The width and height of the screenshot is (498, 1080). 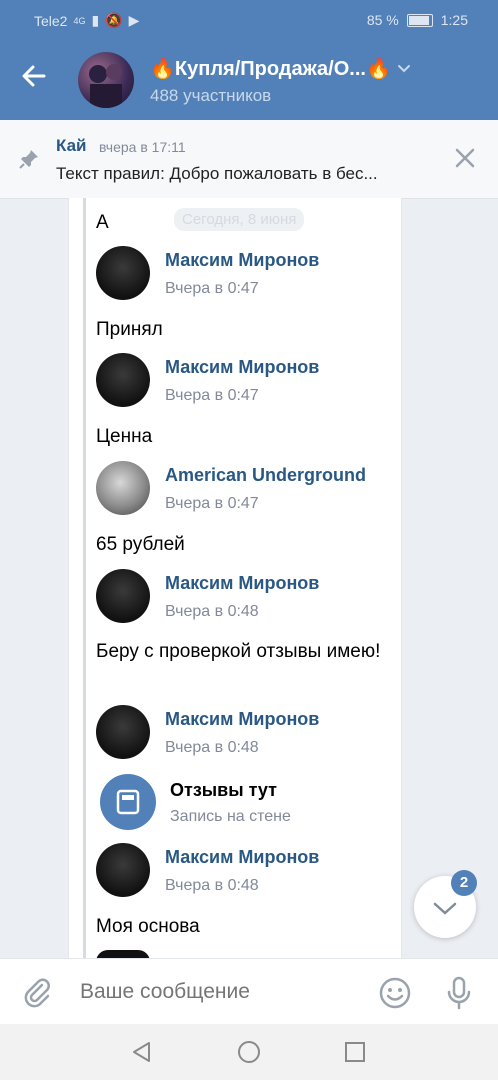 What do you see at coordinates (106, 80) in the screenshot?
I see `chat-avatar` at bounding box center [106, 80].